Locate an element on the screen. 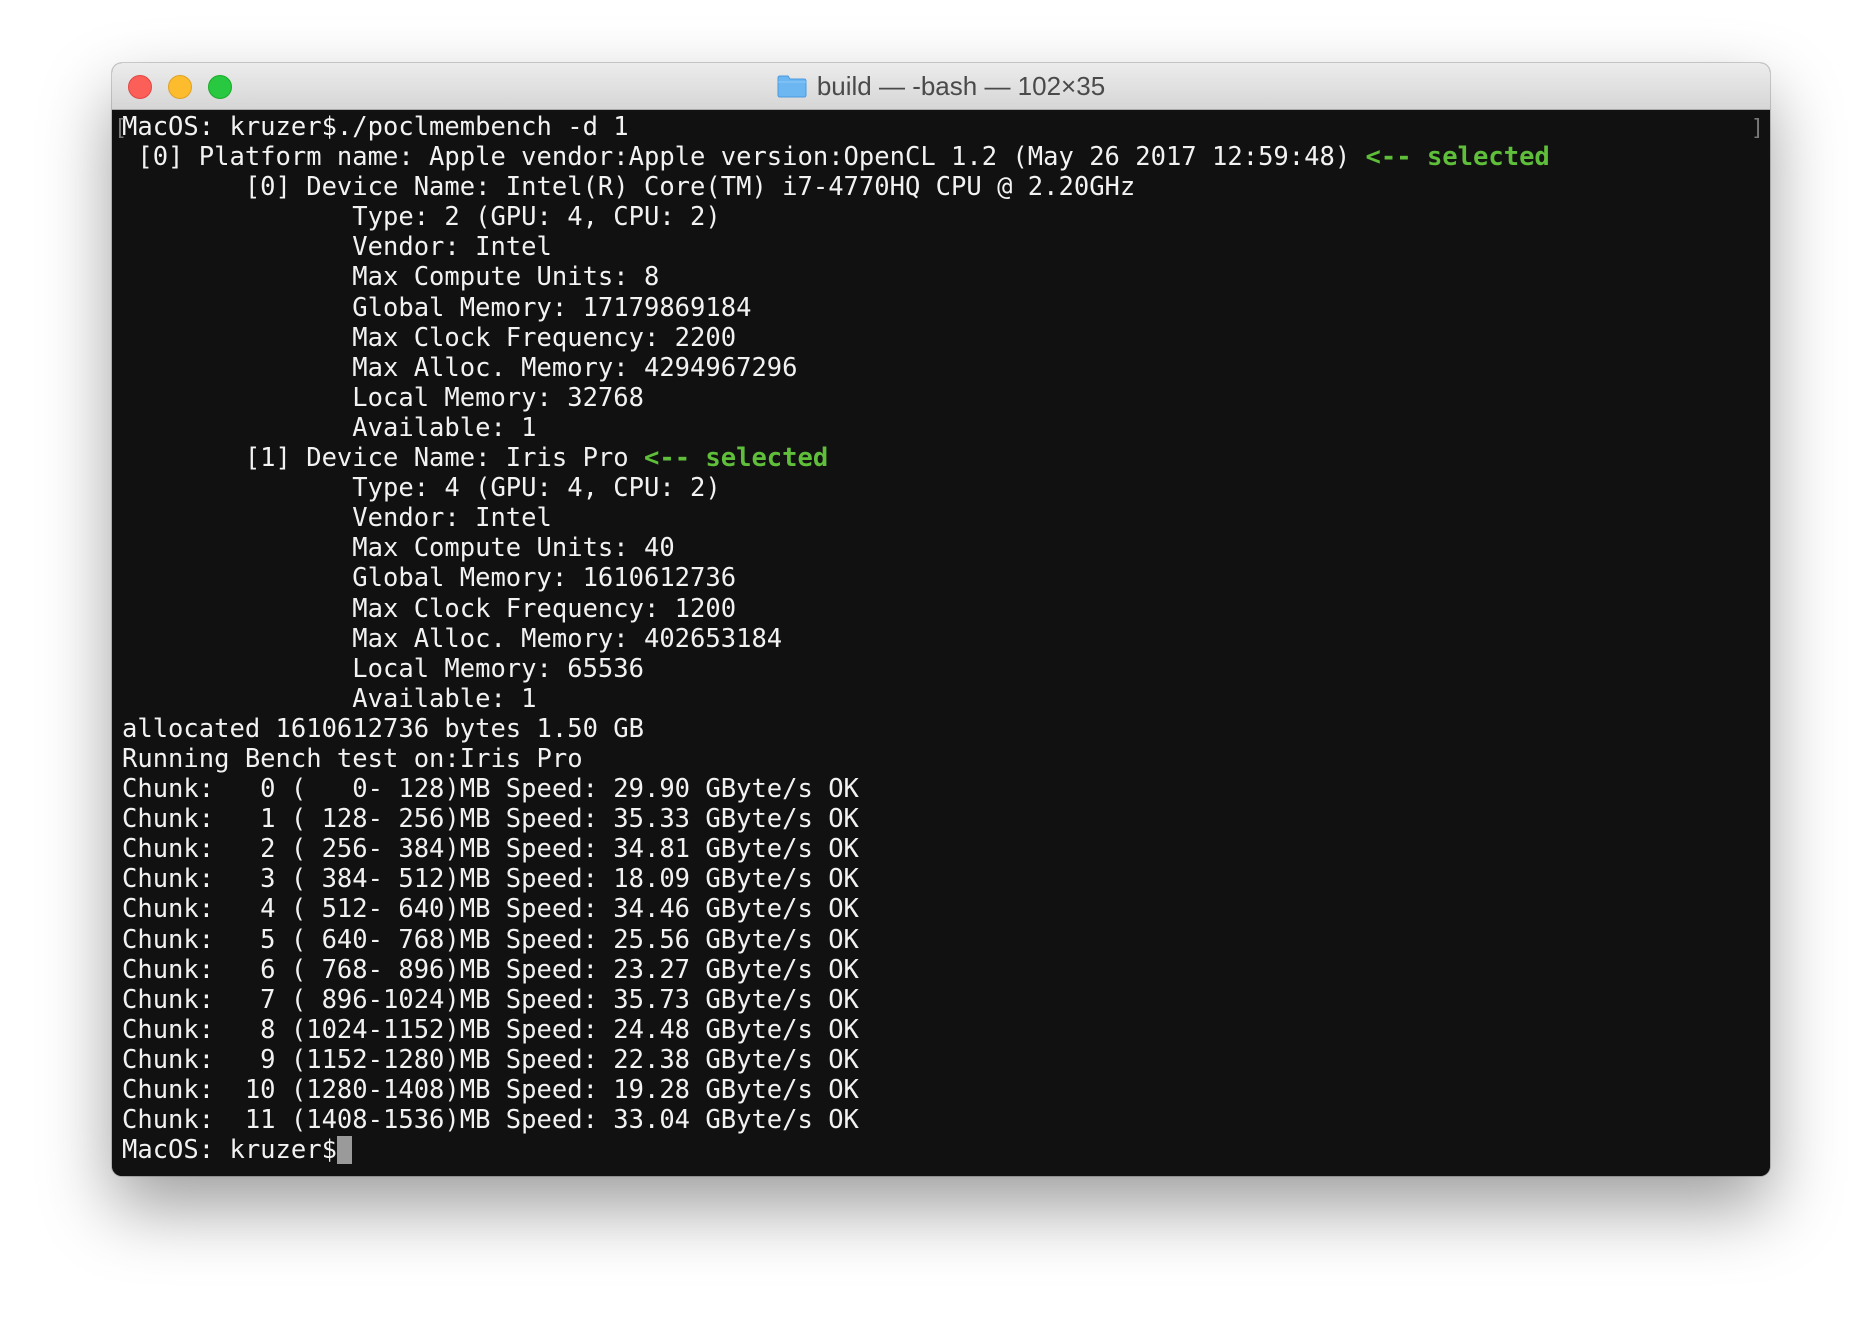 The image size is (1876, 1334). device1-line: Vendor: Intel is located at coordinates (337, 518).